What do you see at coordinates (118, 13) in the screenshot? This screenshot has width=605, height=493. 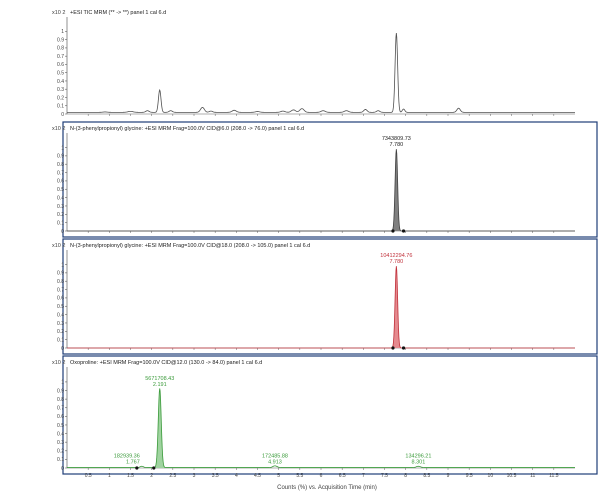 I see `panel-title: +ESI TIC MRM (** -> **) panel 1 cal 6.d` at bounding box center [118, 13].